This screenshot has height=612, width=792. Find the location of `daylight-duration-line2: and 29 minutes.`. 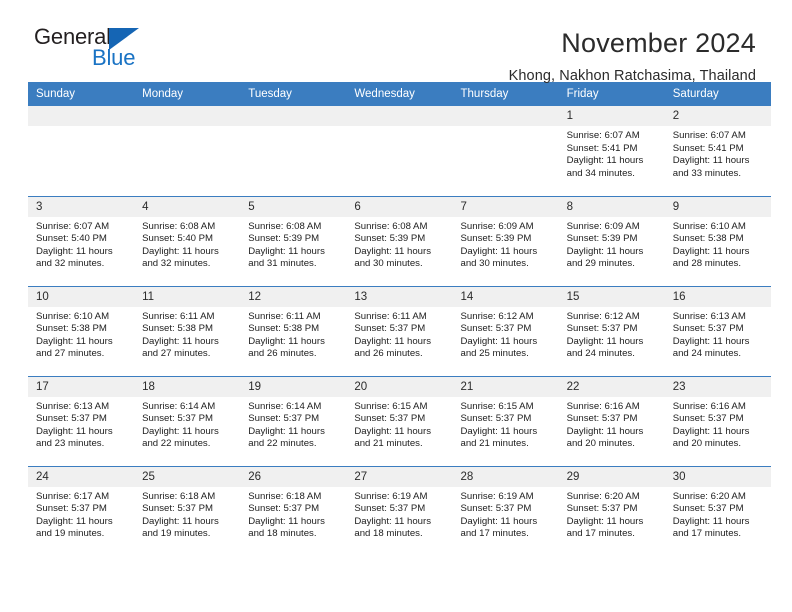

daylight-duration-line2: and 29 minutes. is located at coordinates (600, 264).